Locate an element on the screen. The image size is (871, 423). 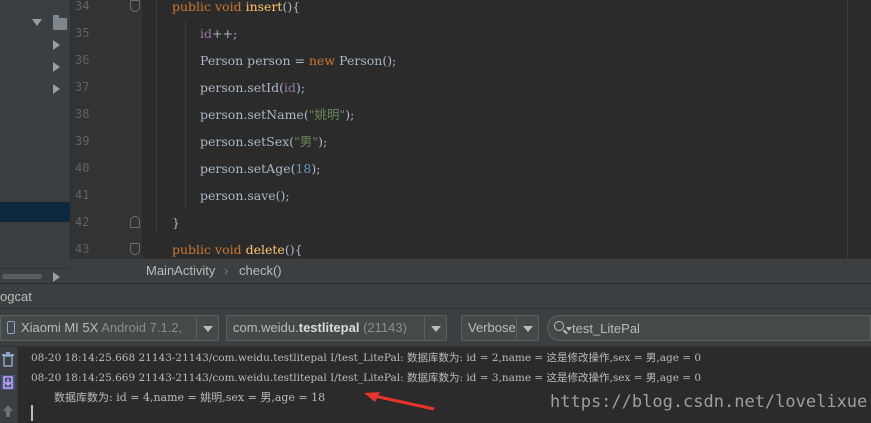
device-detail: Android 7.1.2, is located at coordinates (142, 327).